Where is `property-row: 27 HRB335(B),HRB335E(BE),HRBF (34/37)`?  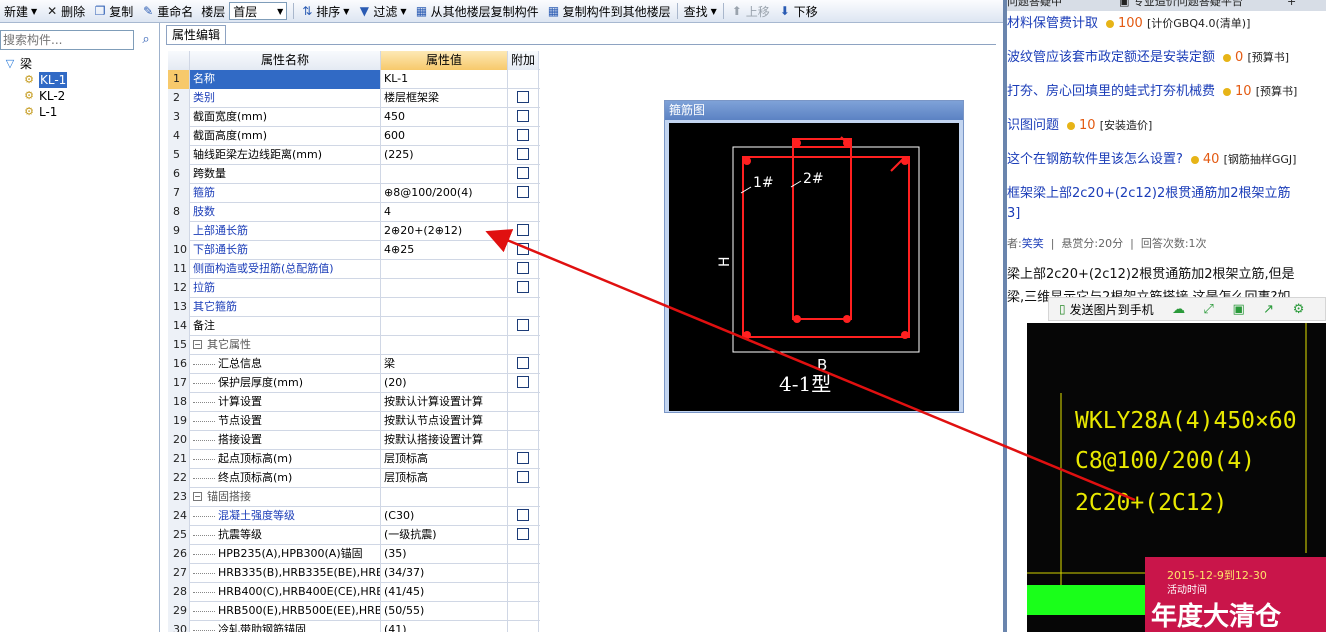
property-row: 27 HRB335(B),HRB335E(BE),HRBF (34/37) is located at coordinates (354, 573).